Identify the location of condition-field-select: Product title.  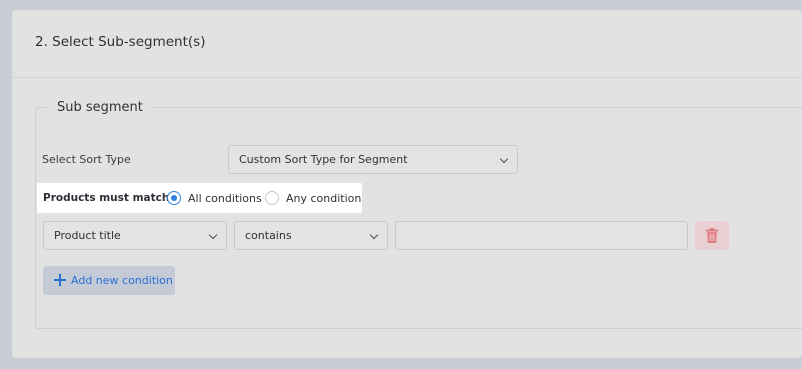
(135, 235).